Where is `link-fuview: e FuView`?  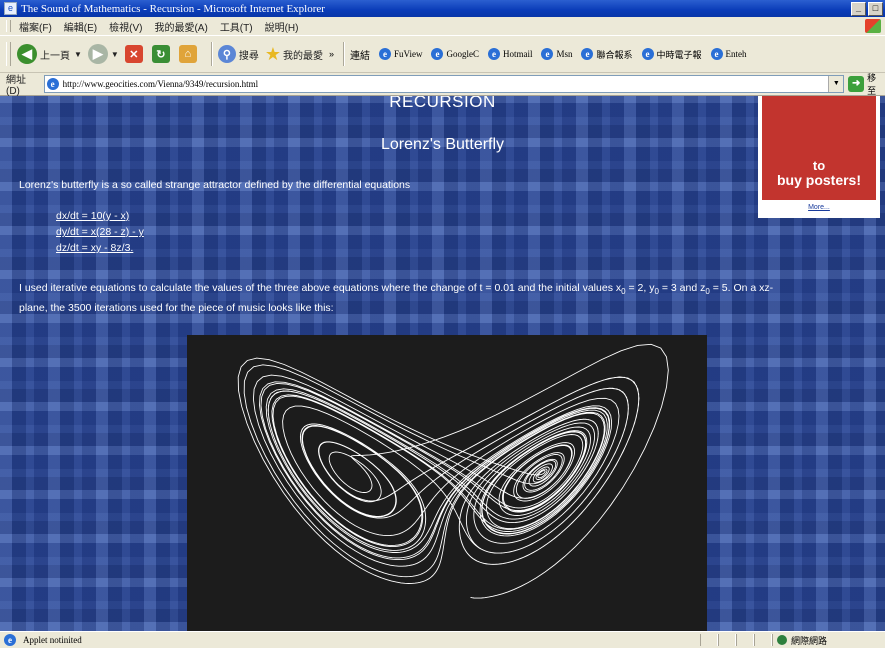
link-fuview: e FuView is located at coordinates (400, 54).